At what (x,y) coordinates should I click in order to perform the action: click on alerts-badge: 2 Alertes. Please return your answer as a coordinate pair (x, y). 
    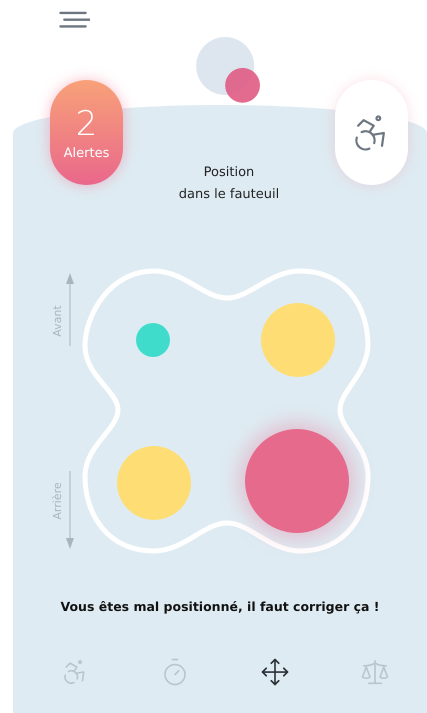
    Looking at the image, I should click on (86, 132).